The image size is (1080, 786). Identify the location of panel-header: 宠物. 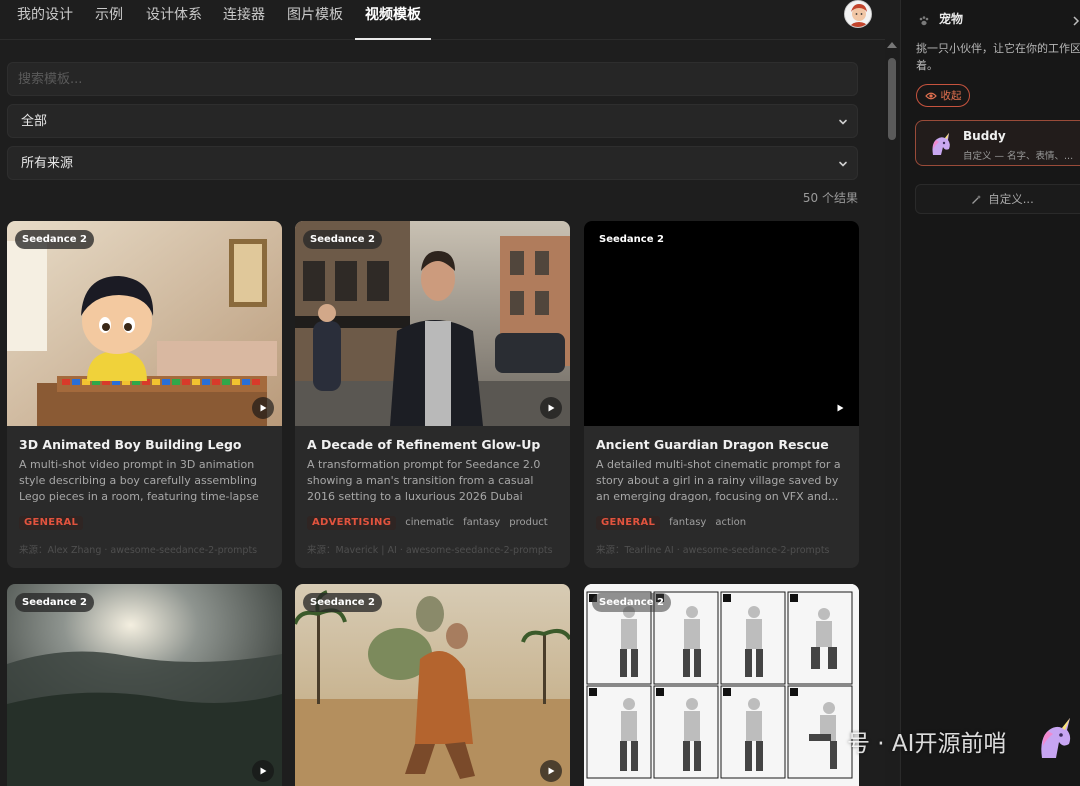
(990, 18).